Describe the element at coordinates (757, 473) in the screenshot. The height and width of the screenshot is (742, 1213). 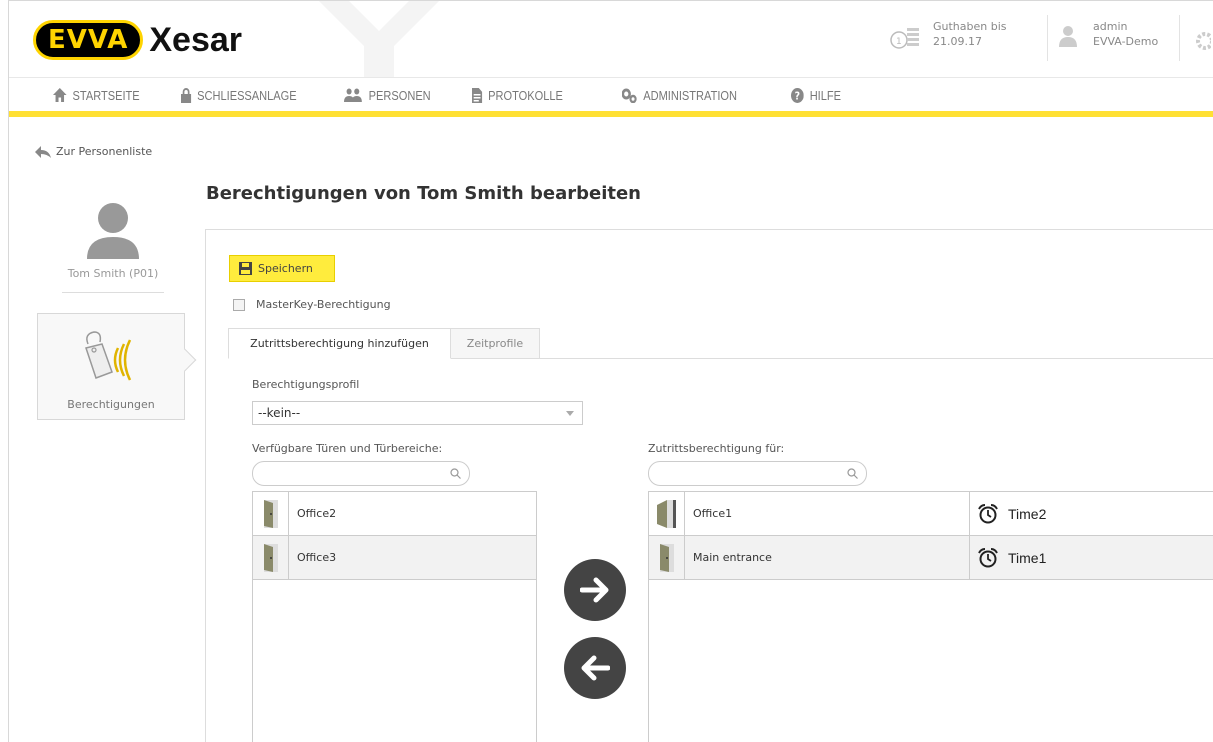
I see `assigned-search-input` at that location.